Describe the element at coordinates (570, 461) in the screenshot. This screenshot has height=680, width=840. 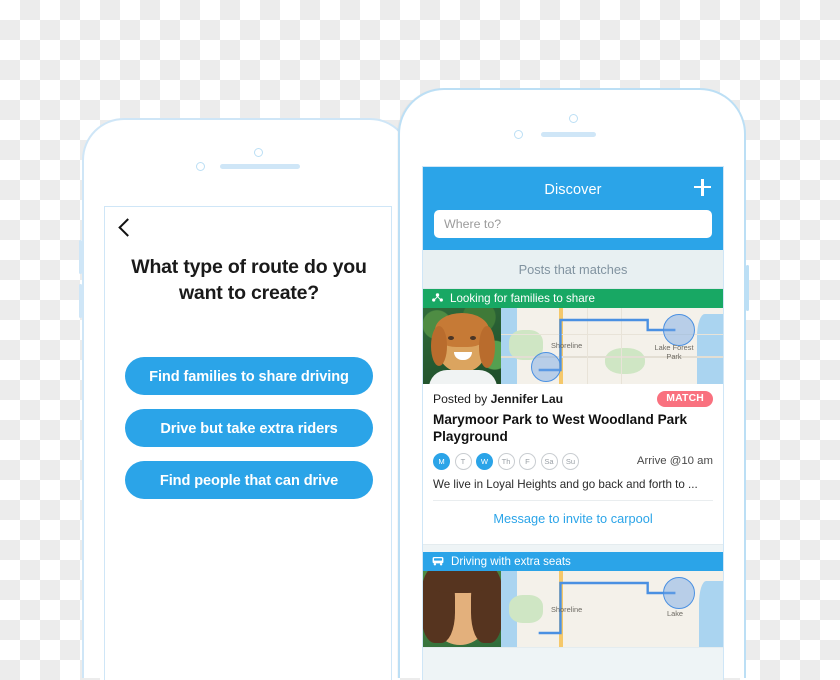
I see `day-pill-su: Su` at that location.